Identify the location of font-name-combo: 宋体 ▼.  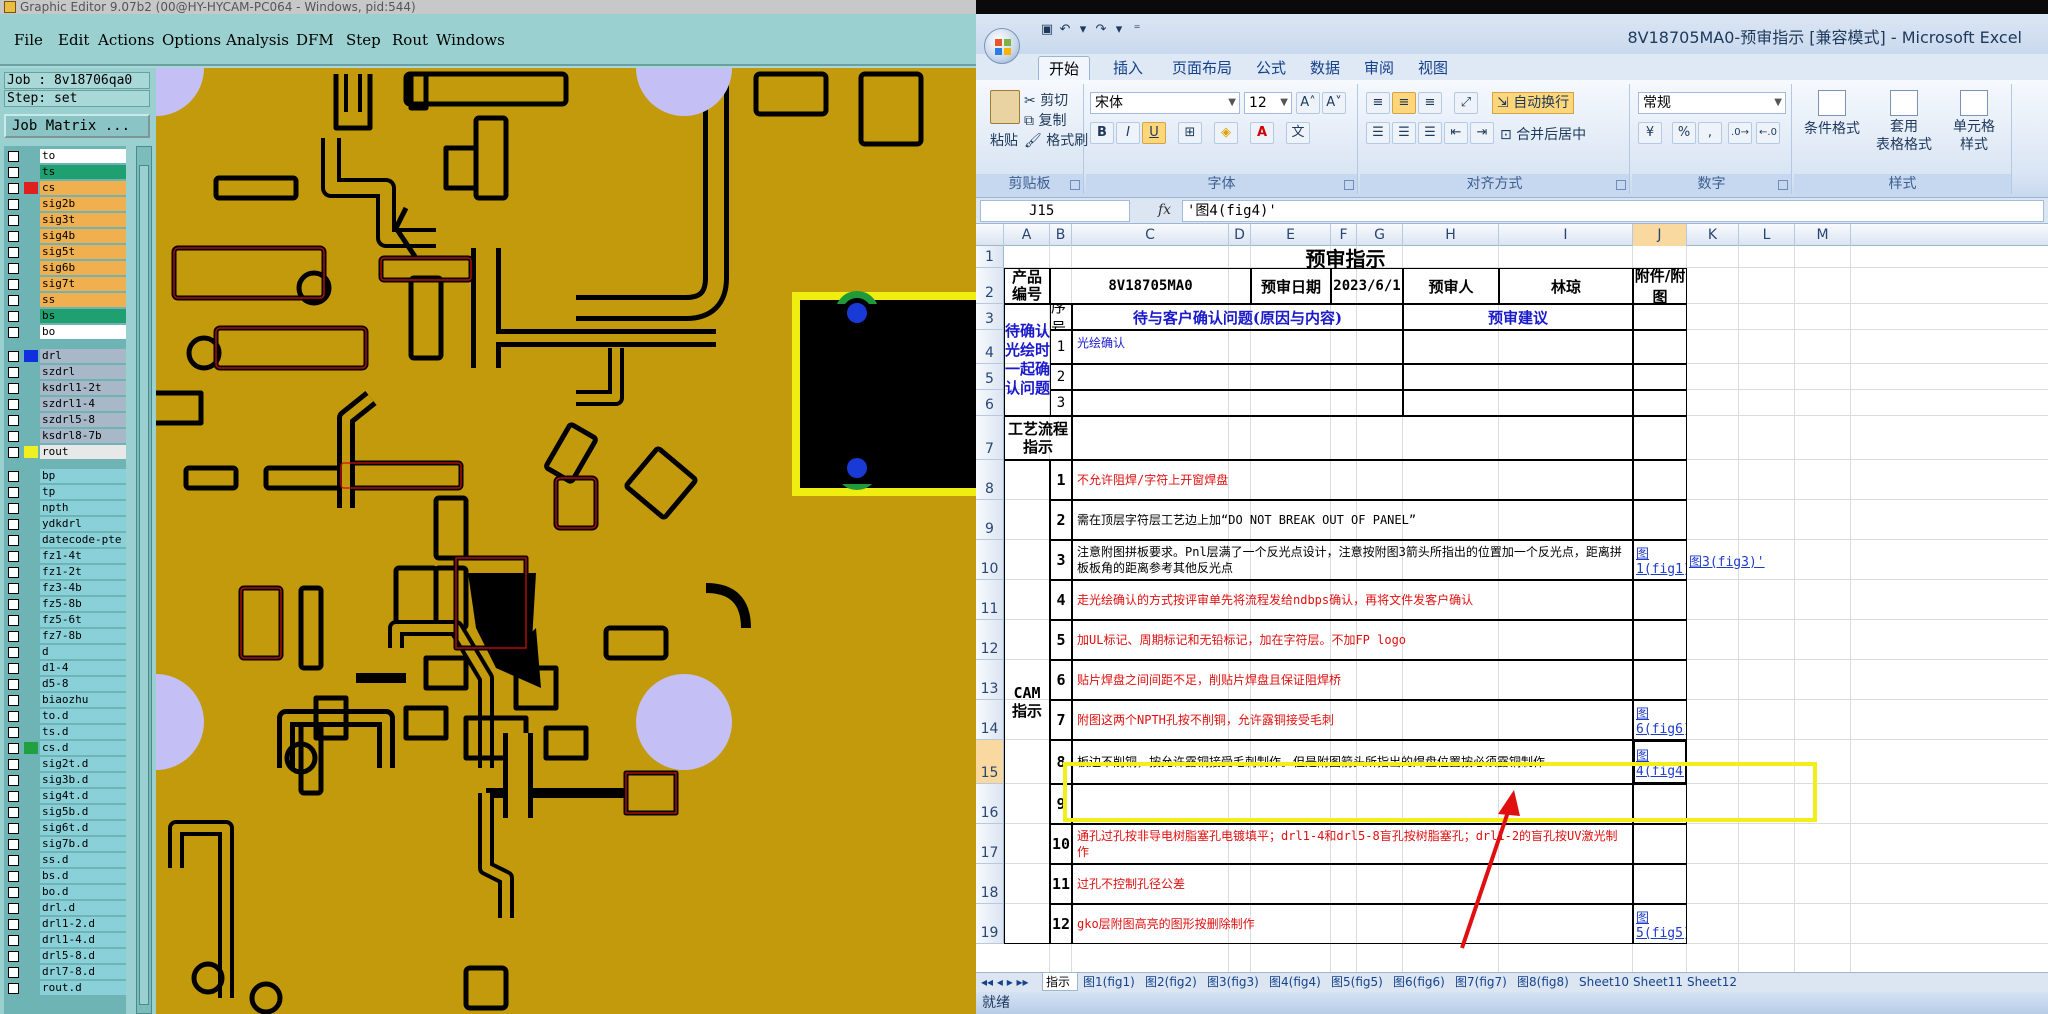
(1165, 103).